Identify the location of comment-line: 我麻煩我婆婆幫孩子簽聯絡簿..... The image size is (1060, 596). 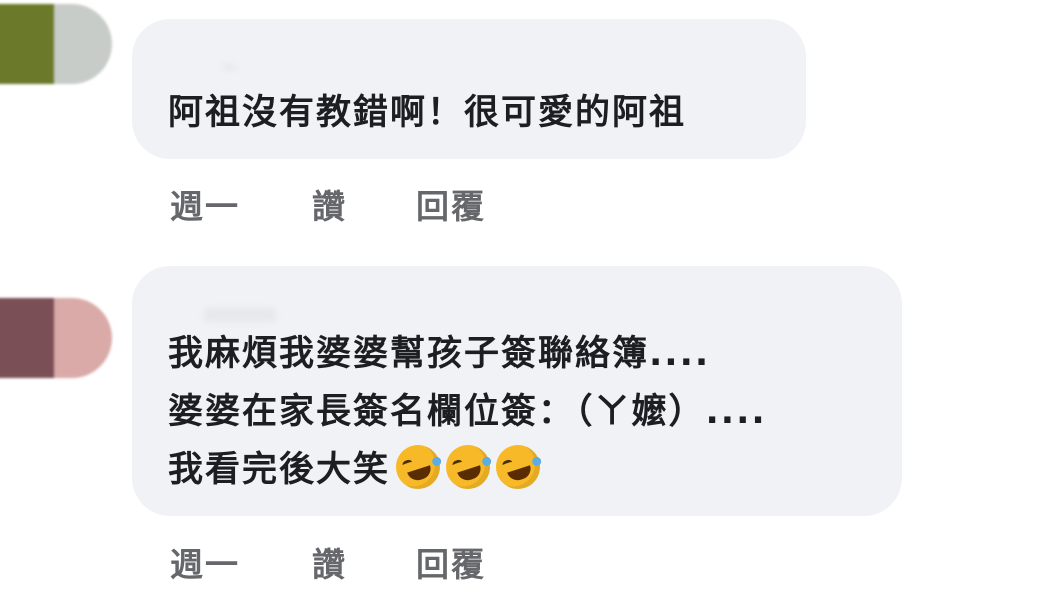
(439, 354).